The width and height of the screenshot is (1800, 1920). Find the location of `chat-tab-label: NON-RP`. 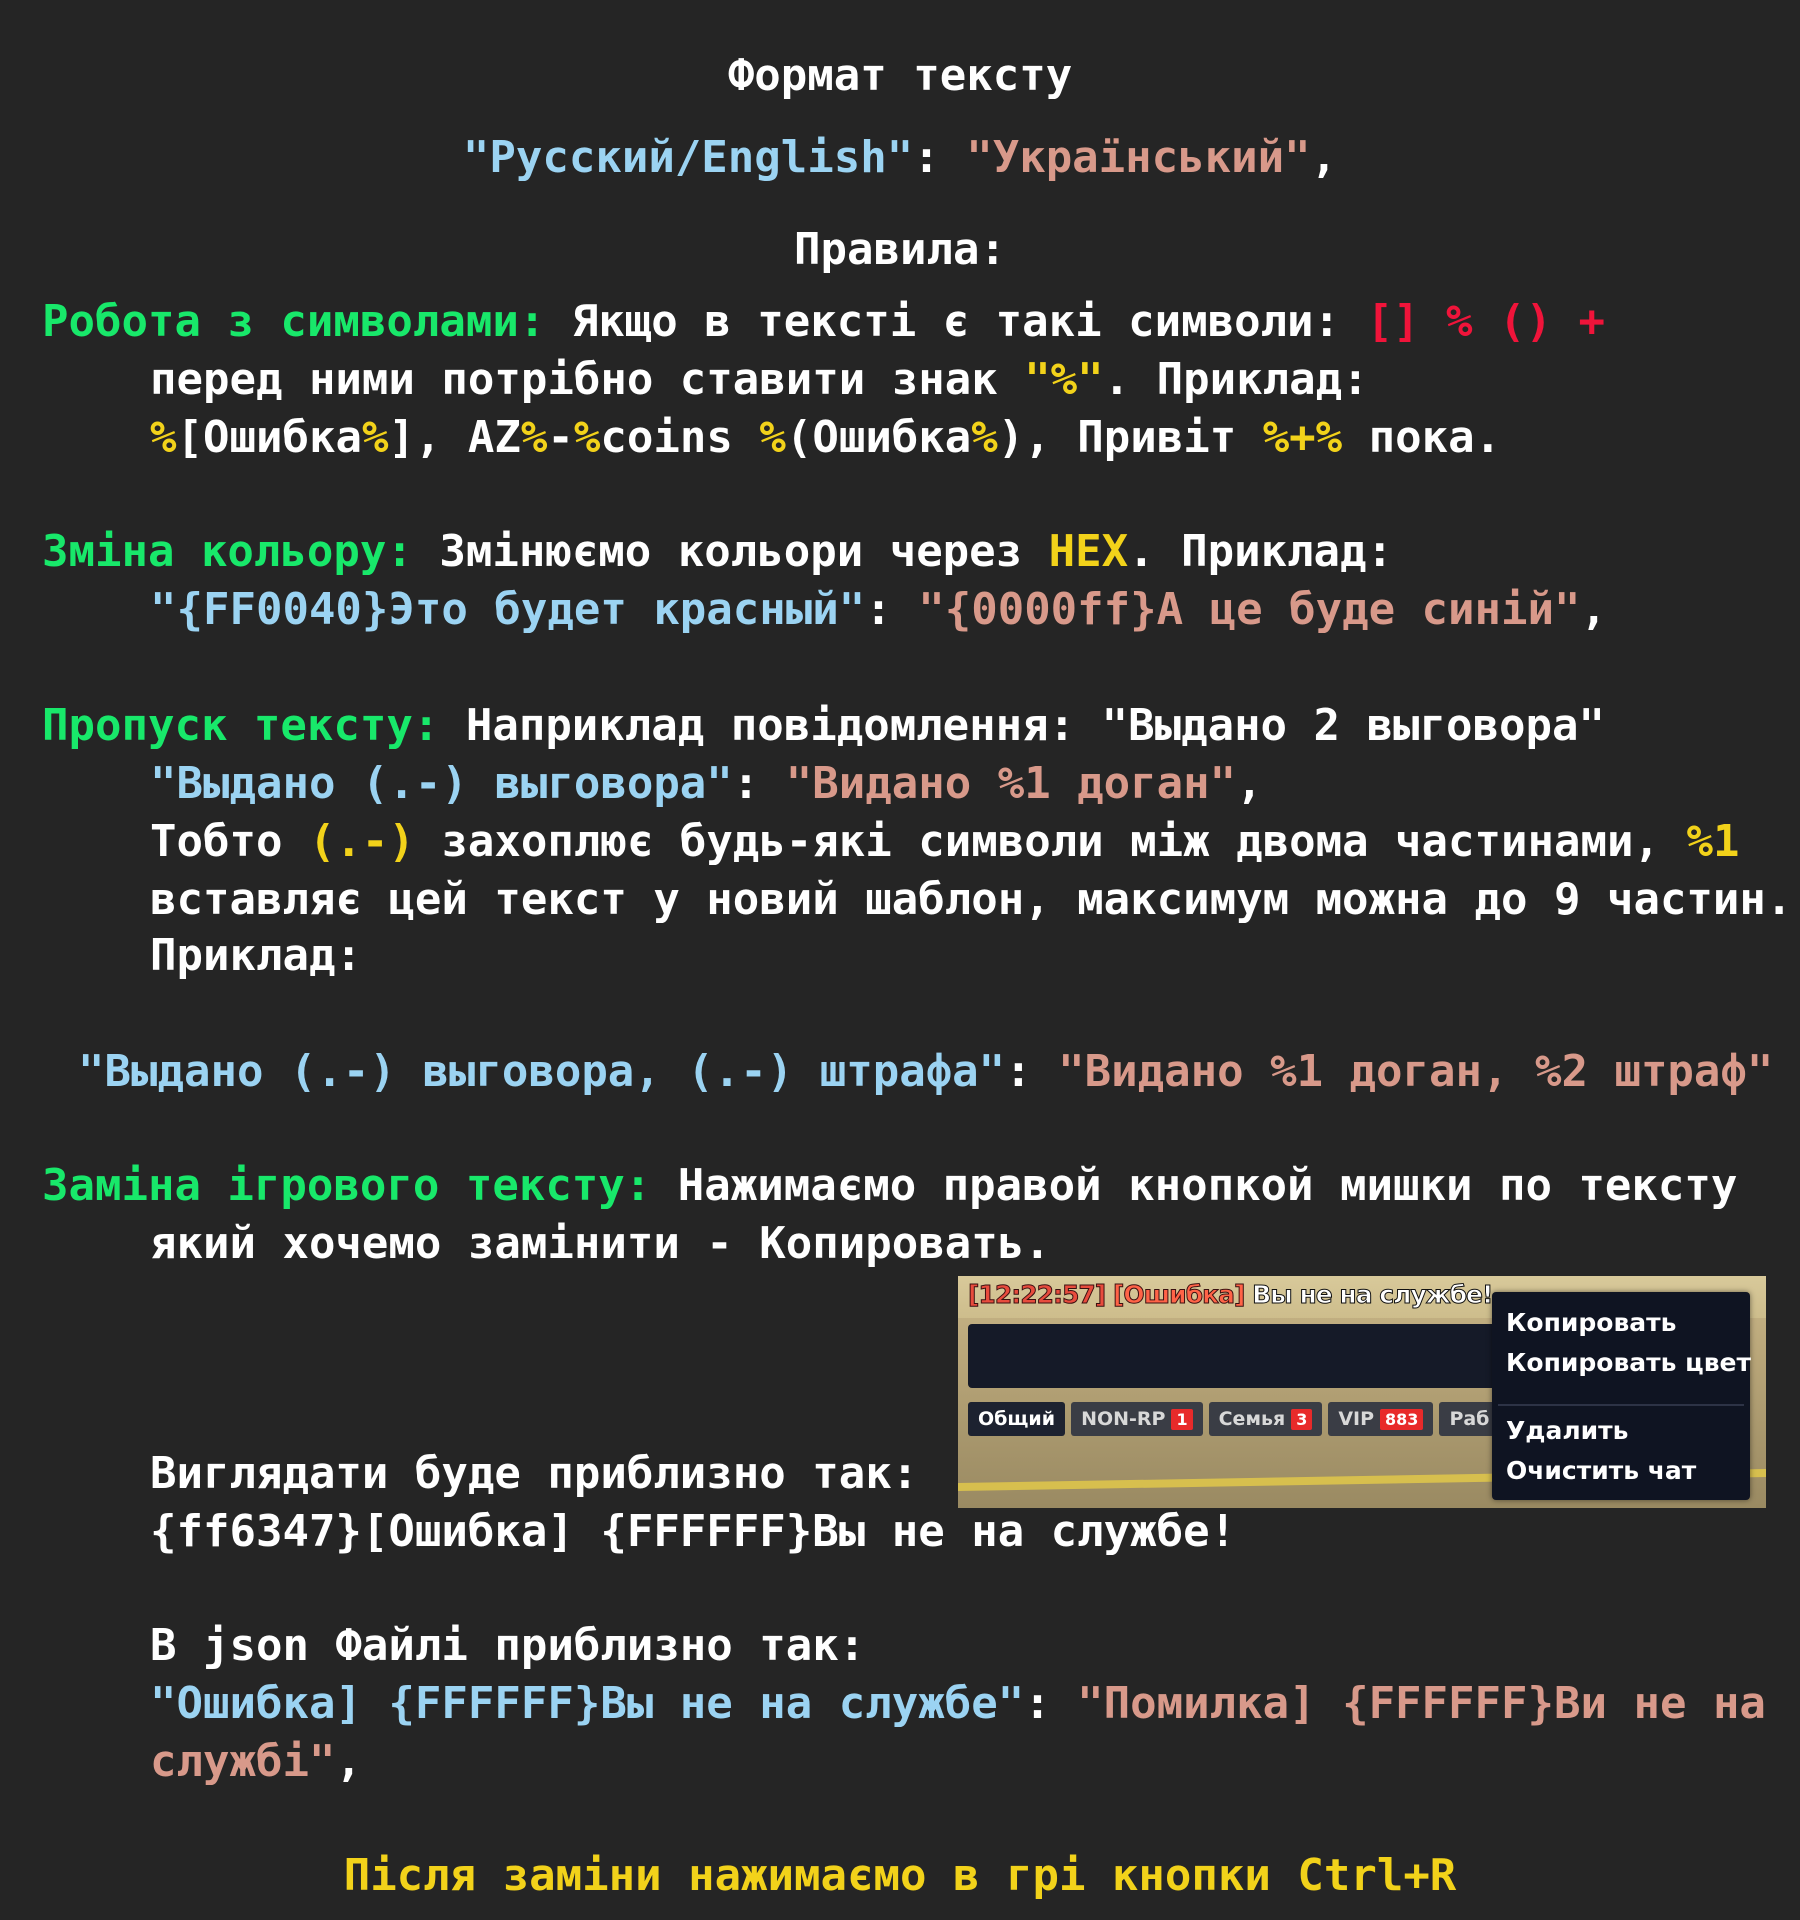

chat-tab-label: NON-RP is located at coordinates (1123, 1419).